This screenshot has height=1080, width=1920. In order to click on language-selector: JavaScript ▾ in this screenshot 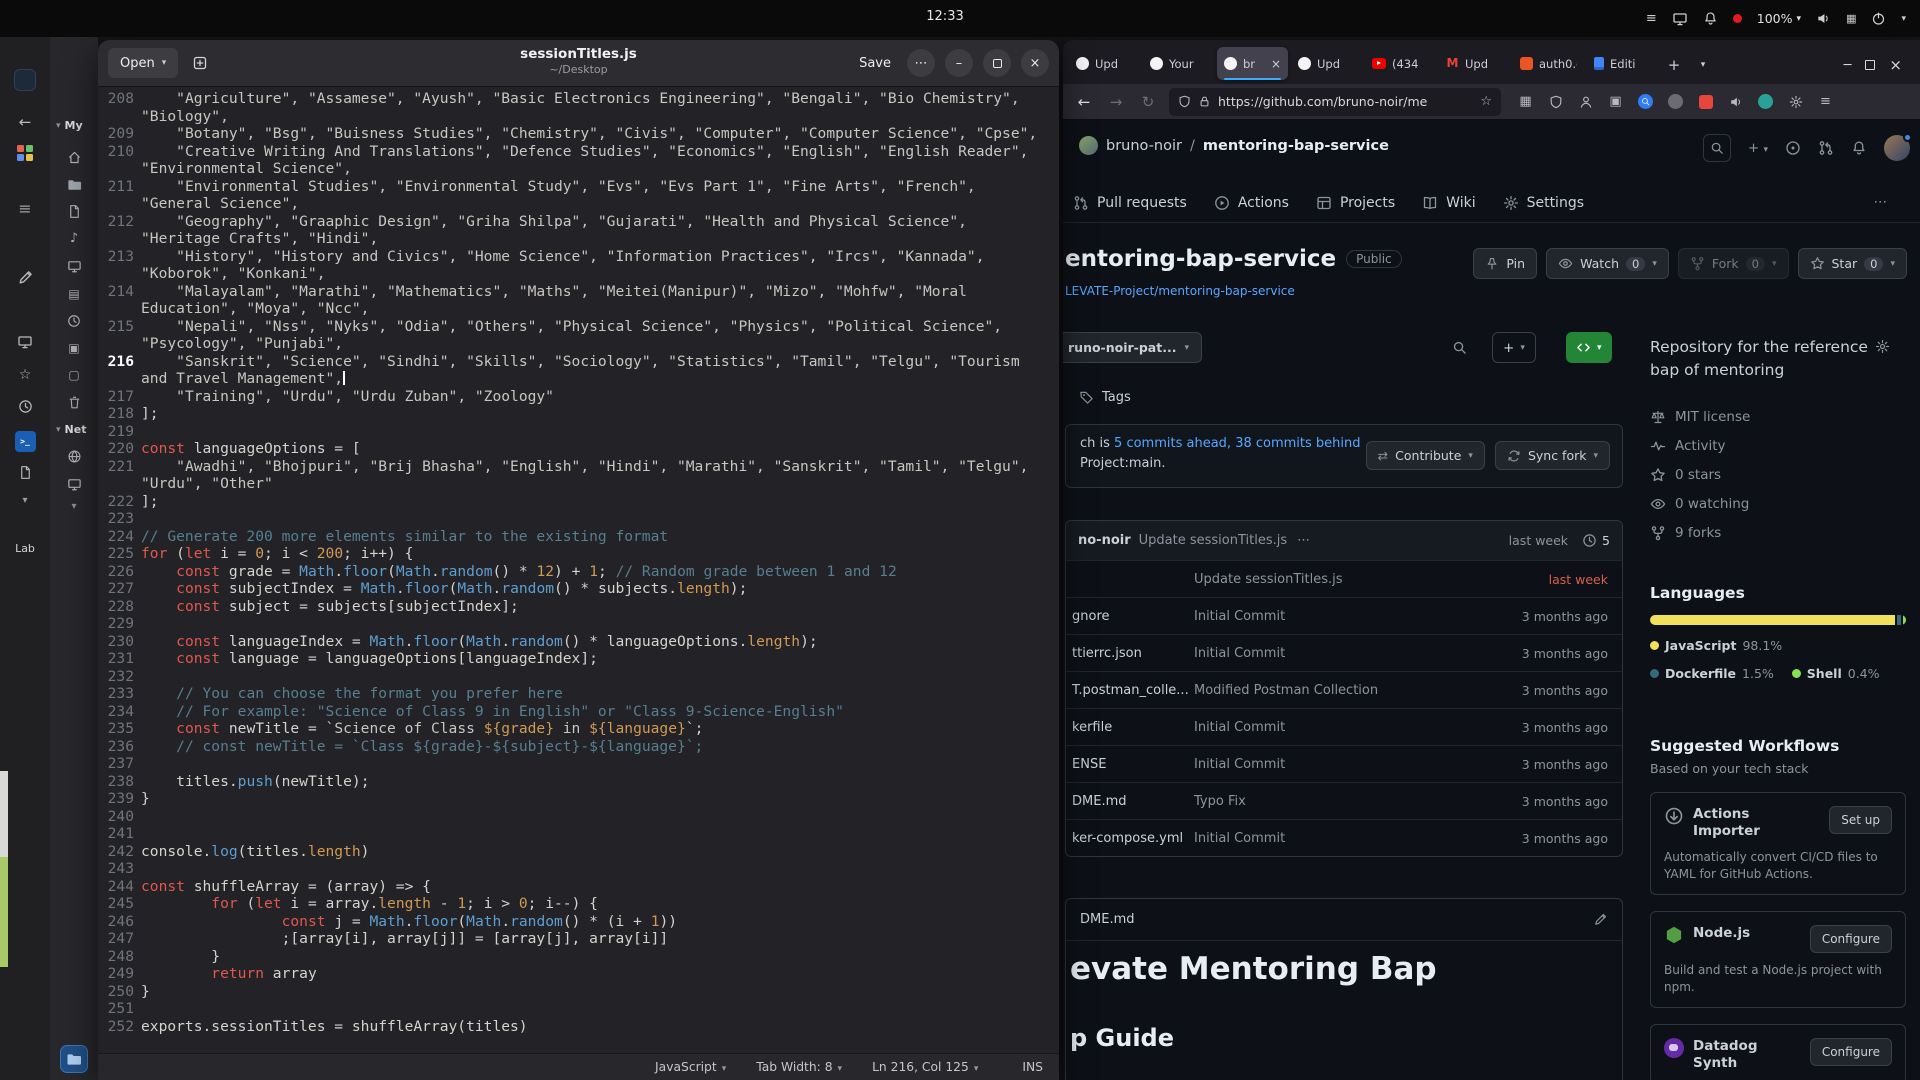, I will do `click(690, 1067)`.